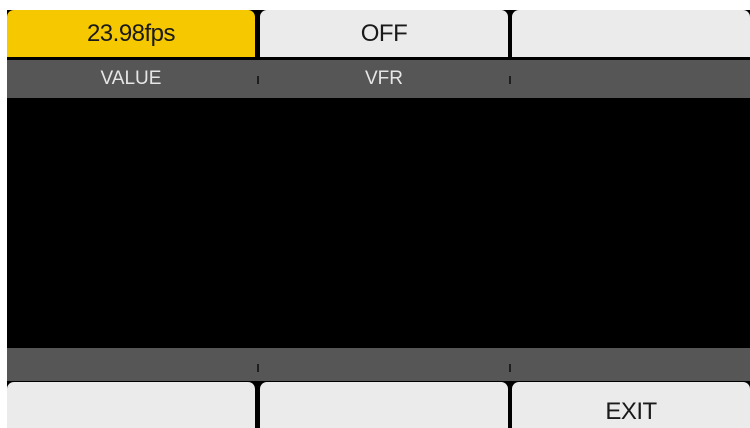 The image size is (750, 428). I want to click on bottom-left-button, so click(131, 405).